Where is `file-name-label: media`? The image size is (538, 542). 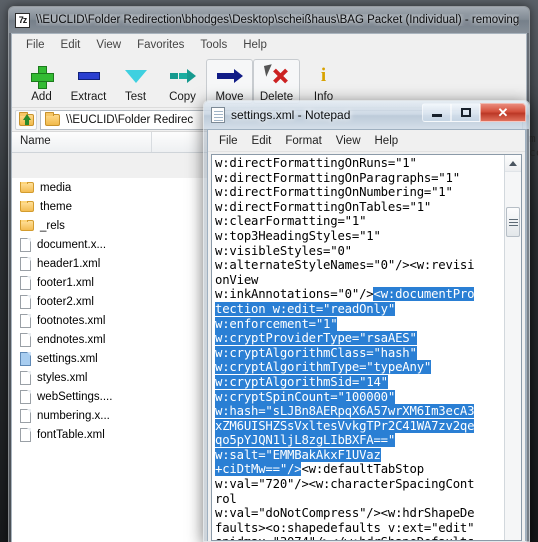
file-name-label: media is located at coordinates (56, 187).